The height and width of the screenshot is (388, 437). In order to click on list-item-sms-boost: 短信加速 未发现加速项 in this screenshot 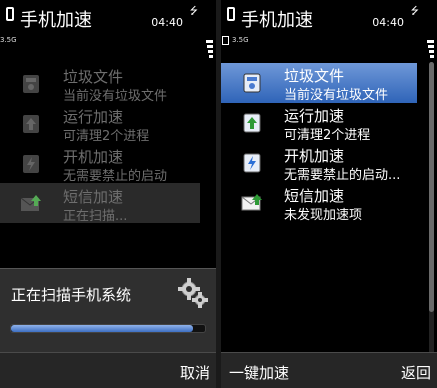, I will do `click(329, 203)`.